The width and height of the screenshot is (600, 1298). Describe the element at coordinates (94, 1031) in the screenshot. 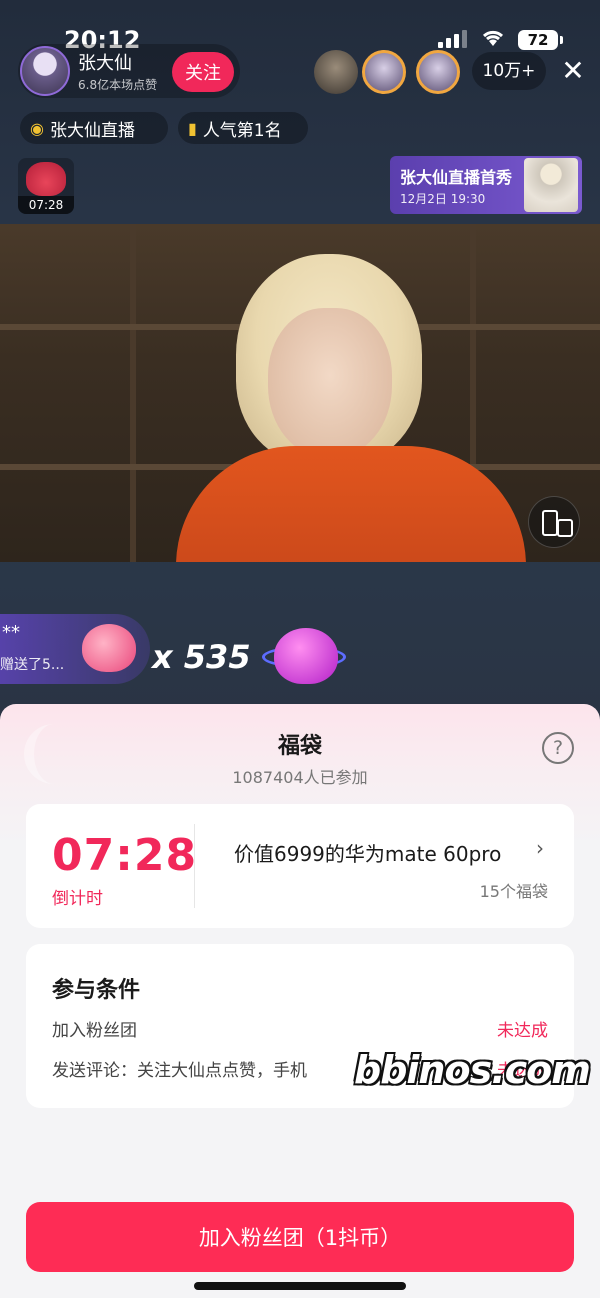

I see `condition-label: 加入粉丝团` at that location.